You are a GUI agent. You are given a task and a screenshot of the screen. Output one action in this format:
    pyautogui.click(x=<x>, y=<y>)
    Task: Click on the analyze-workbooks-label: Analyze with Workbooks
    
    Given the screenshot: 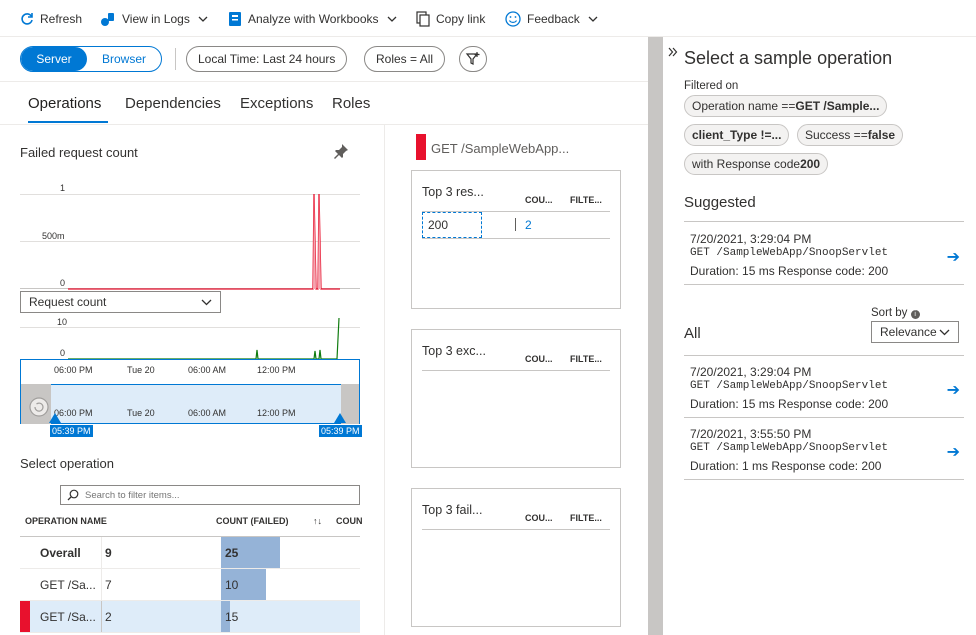 What is the action you would take?
    pyautogui.click(x=313, y=19)
    